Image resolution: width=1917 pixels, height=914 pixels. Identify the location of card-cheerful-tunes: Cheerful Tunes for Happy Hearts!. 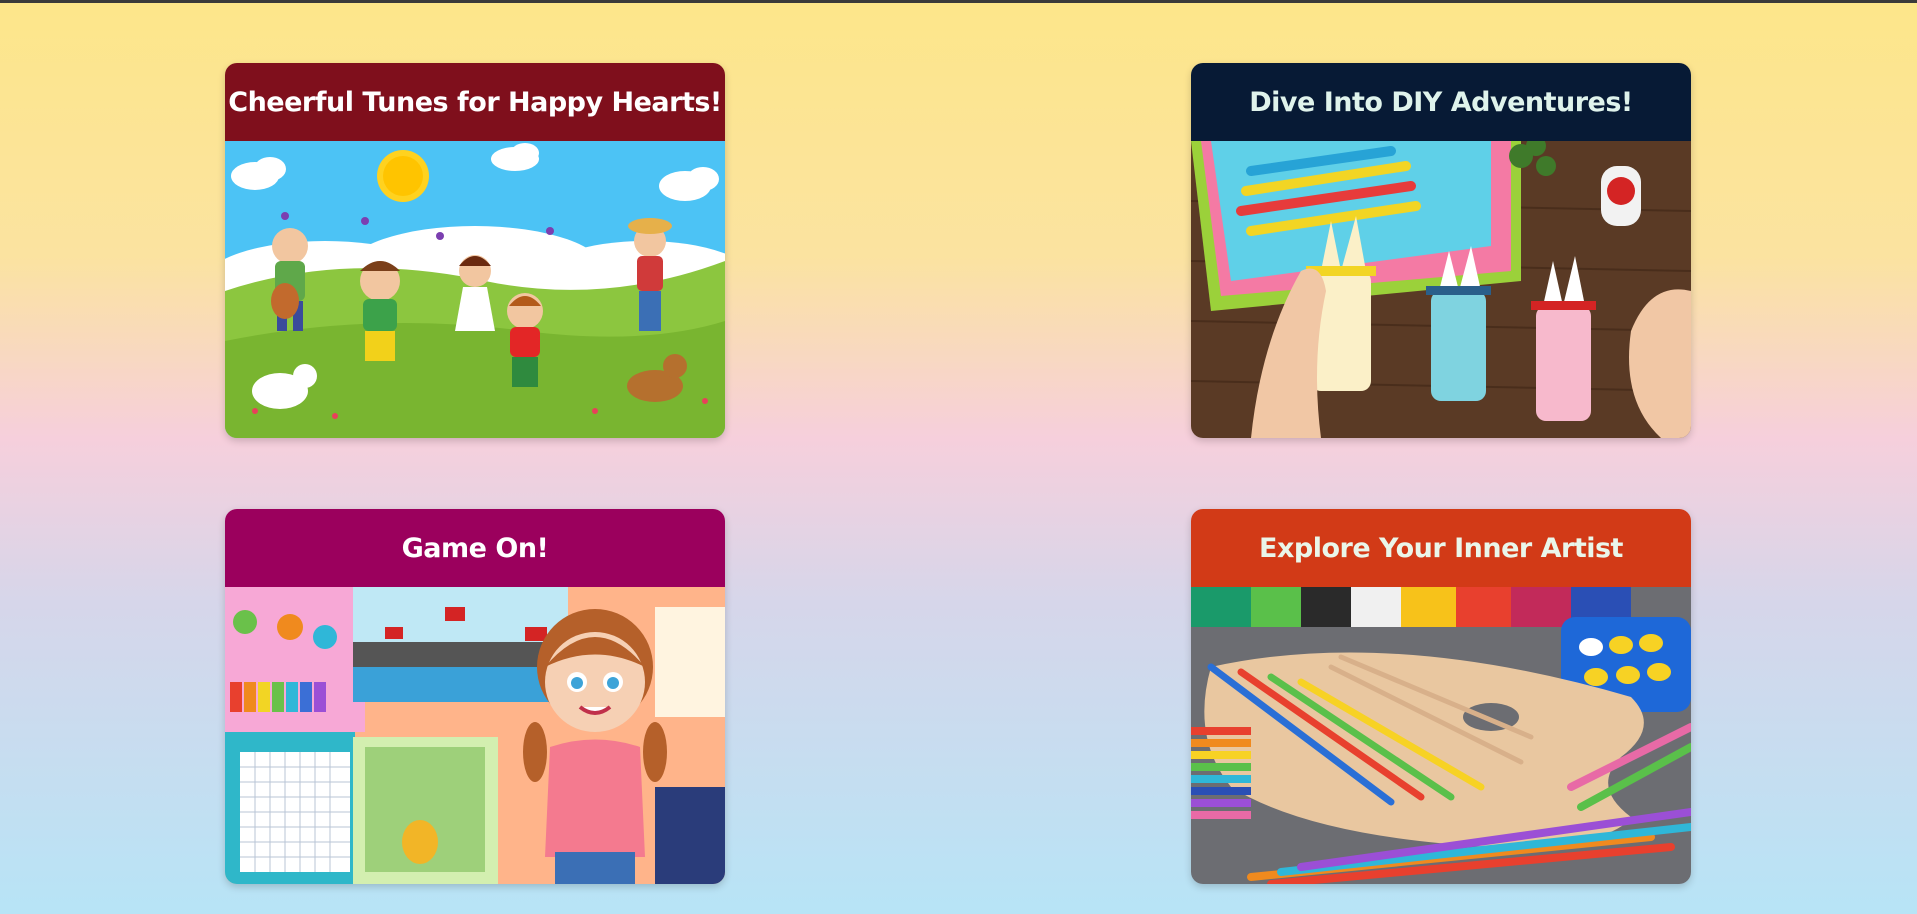
(475, 250).